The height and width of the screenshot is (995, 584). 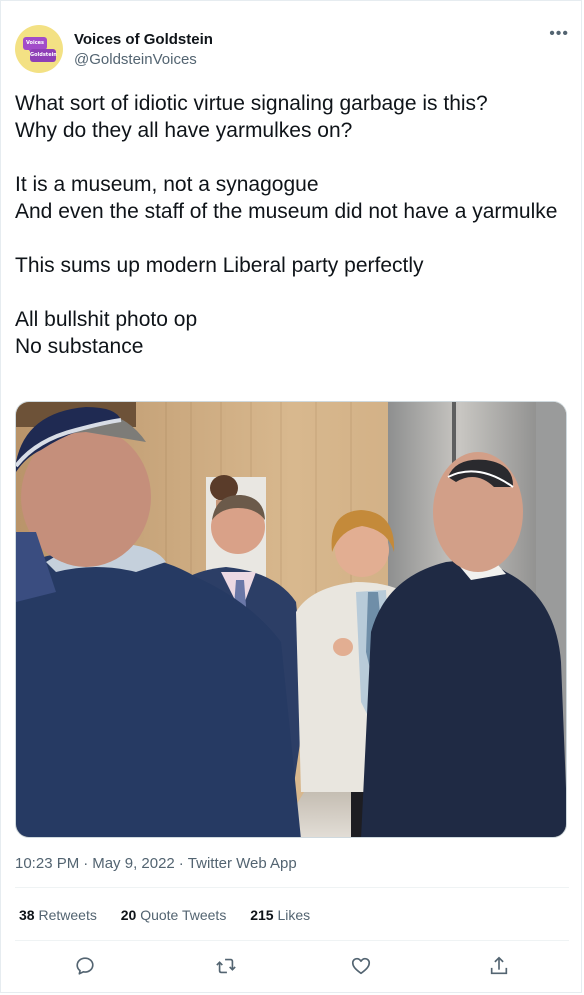 What do you see at coordinates (128, 915) in the screenshot?
I see `quote-tweets-count: 20` at bounding box center [128, 915].